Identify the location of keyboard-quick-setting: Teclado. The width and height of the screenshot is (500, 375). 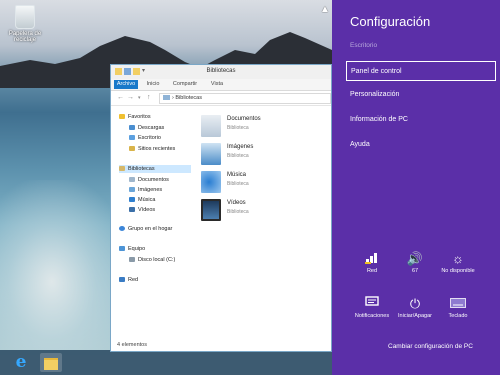
(458, 307).